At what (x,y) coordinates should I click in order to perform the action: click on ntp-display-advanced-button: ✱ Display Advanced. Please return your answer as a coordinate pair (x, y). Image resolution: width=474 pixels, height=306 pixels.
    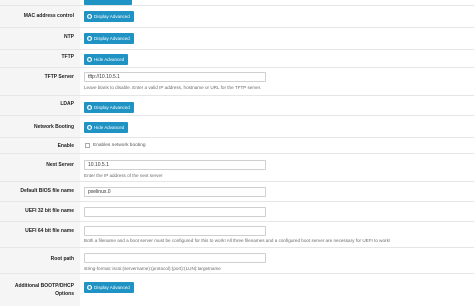
    Looking at the image, I should click on (109, 38).